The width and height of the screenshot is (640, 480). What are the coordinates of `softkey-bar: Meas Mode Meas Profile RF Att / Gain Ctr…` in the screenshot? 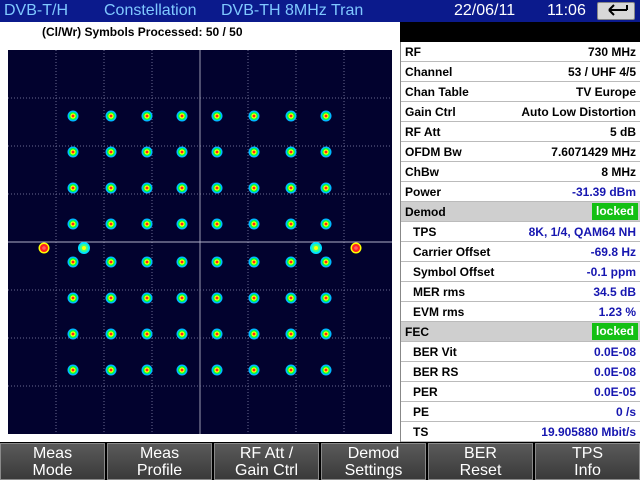 It's located at (320, 461).